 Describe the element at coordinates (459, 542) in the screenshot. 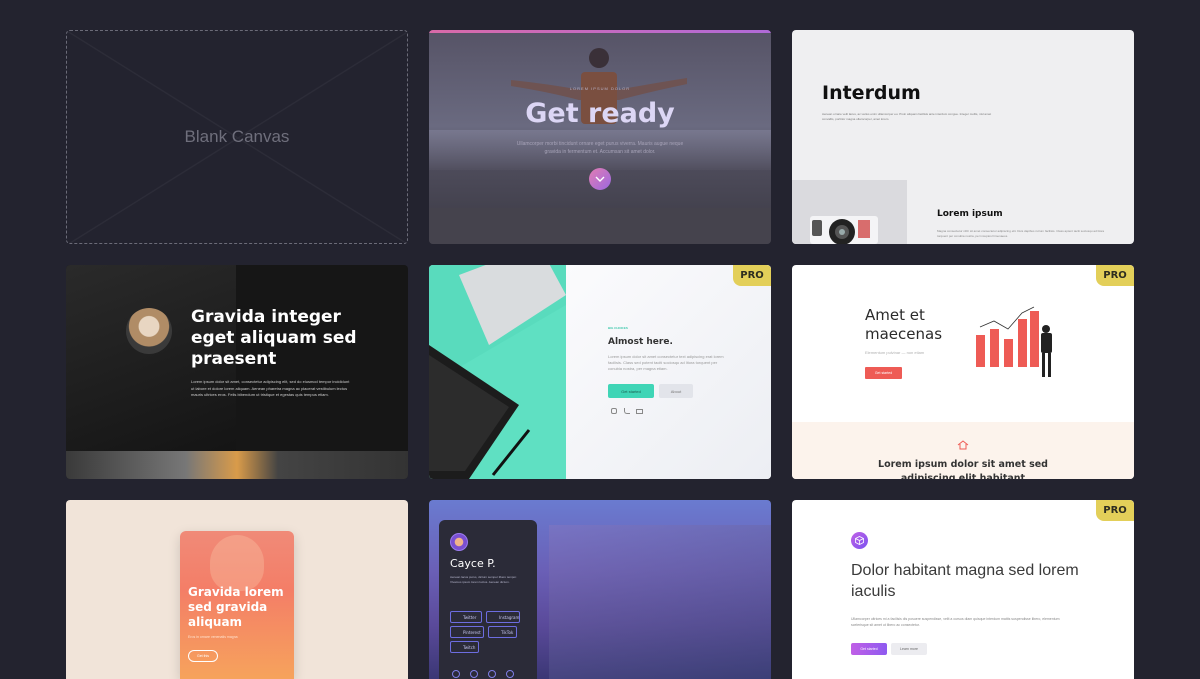

I see `profile-avatar` at that location.